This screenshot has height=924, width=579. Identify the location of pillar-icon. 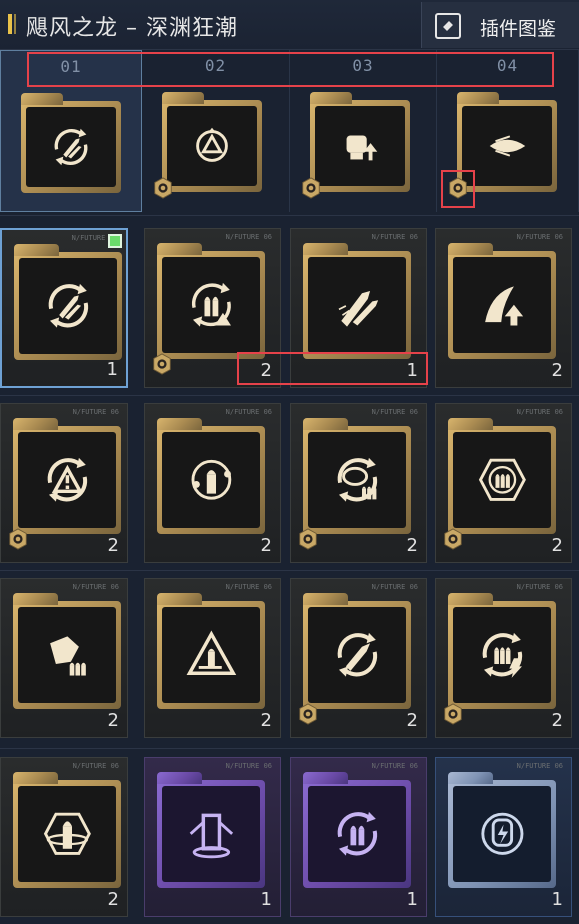
(211, 836).